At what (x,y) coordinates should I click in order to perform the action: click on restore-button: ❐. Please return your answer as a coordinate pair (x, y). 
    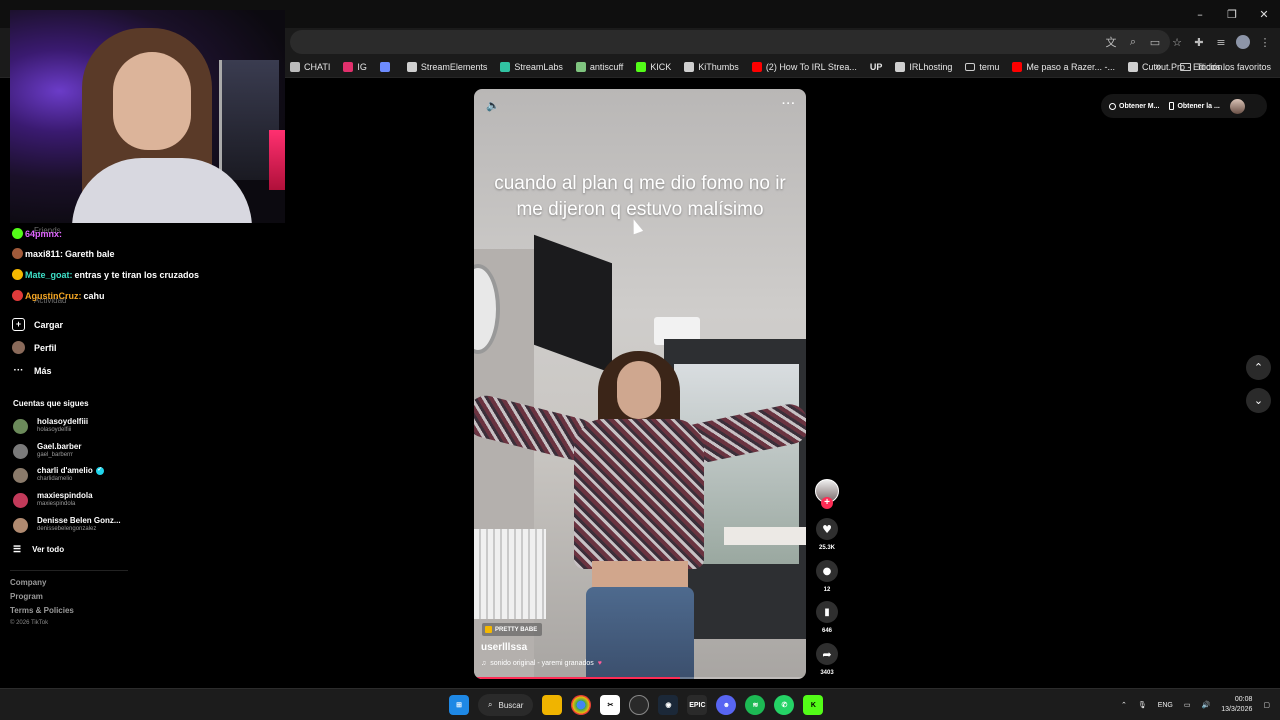
    Looking at the image, I should click on (1232, 14).